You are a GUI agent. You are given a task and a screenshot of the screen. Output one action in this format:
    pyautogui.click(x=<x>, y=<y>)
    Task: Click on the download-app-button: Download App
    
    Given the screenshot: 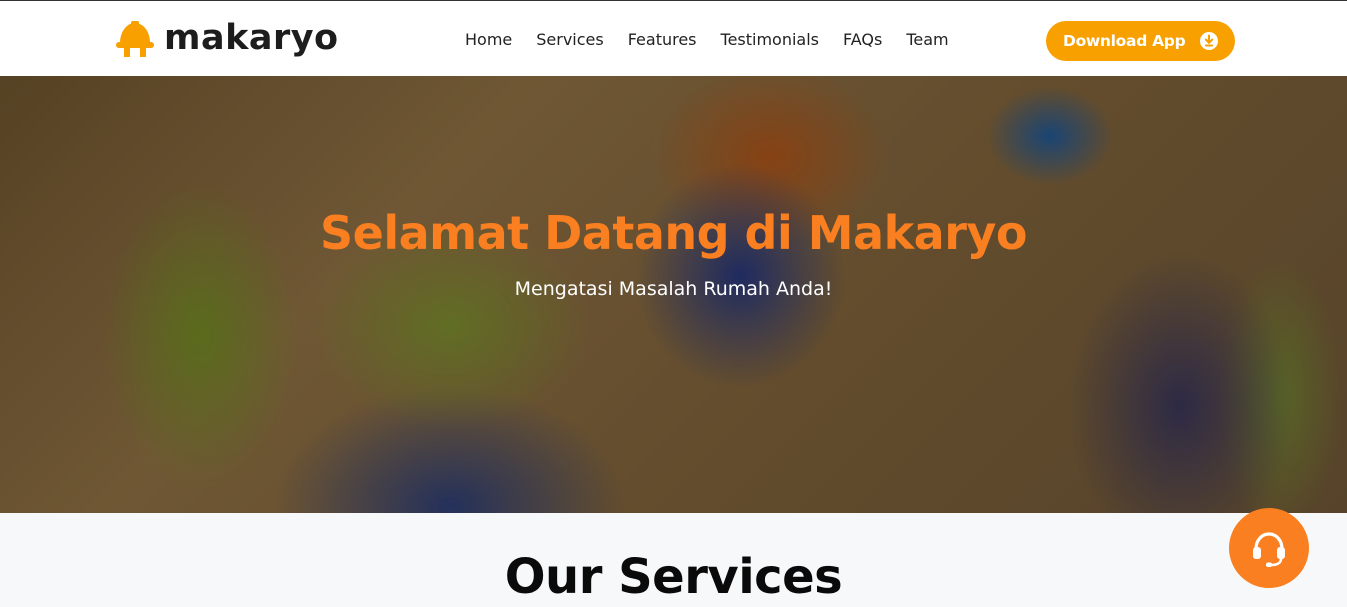 What is the action you would take?
    pyautogui.click(x=1140, y=41)
    